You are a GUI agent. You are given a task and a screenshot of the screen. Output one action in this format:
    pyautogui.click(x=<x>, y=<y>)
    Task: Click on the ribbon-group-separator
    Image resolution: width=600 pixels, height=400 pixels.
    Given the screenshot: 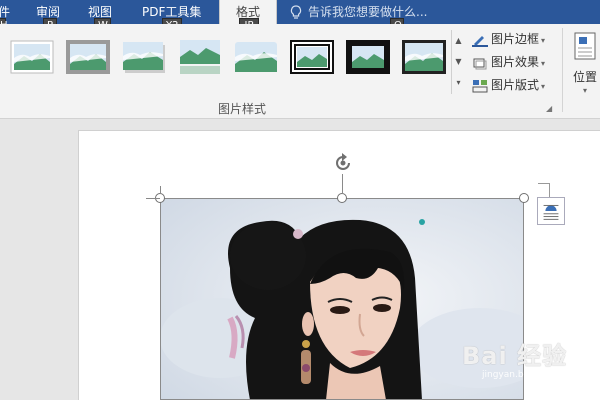 What is the action you would take?
    pyautogui.click(x=562, y=70)
    